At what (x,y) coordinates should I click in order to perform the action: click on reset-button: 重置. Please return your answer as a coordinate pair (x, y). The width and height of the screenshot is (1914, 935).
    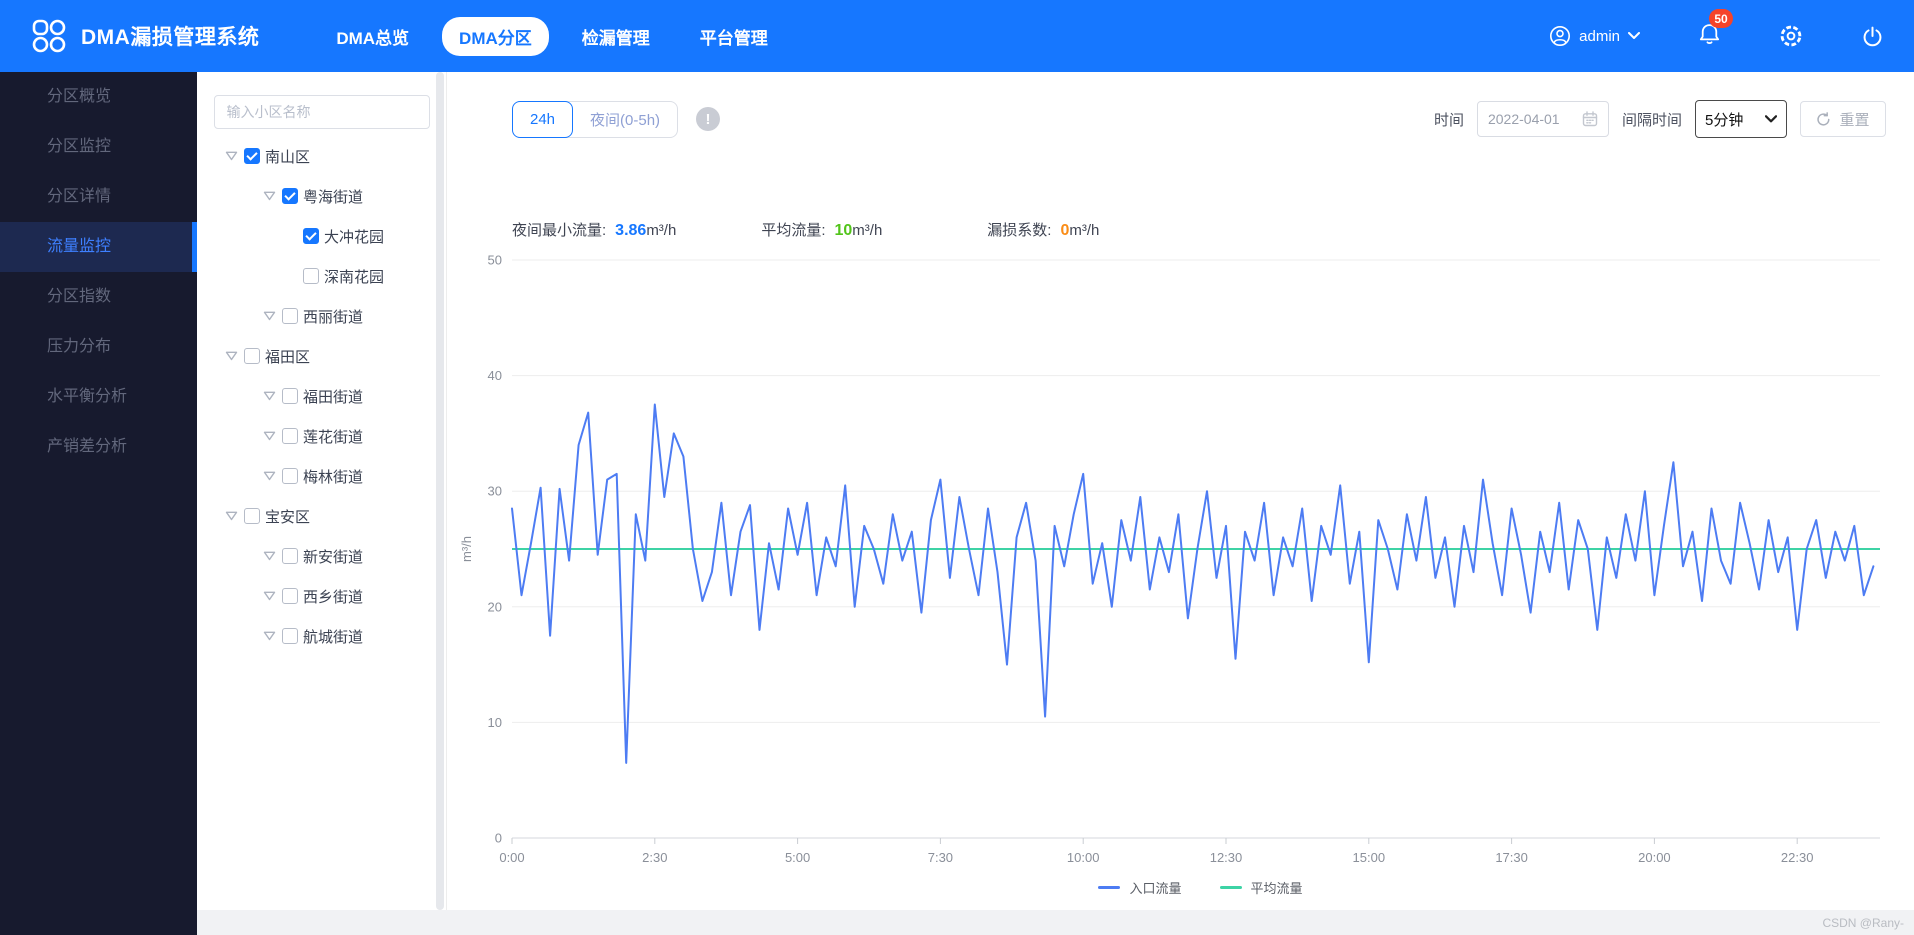
    Looking at the image, I should click on (1843, 119).